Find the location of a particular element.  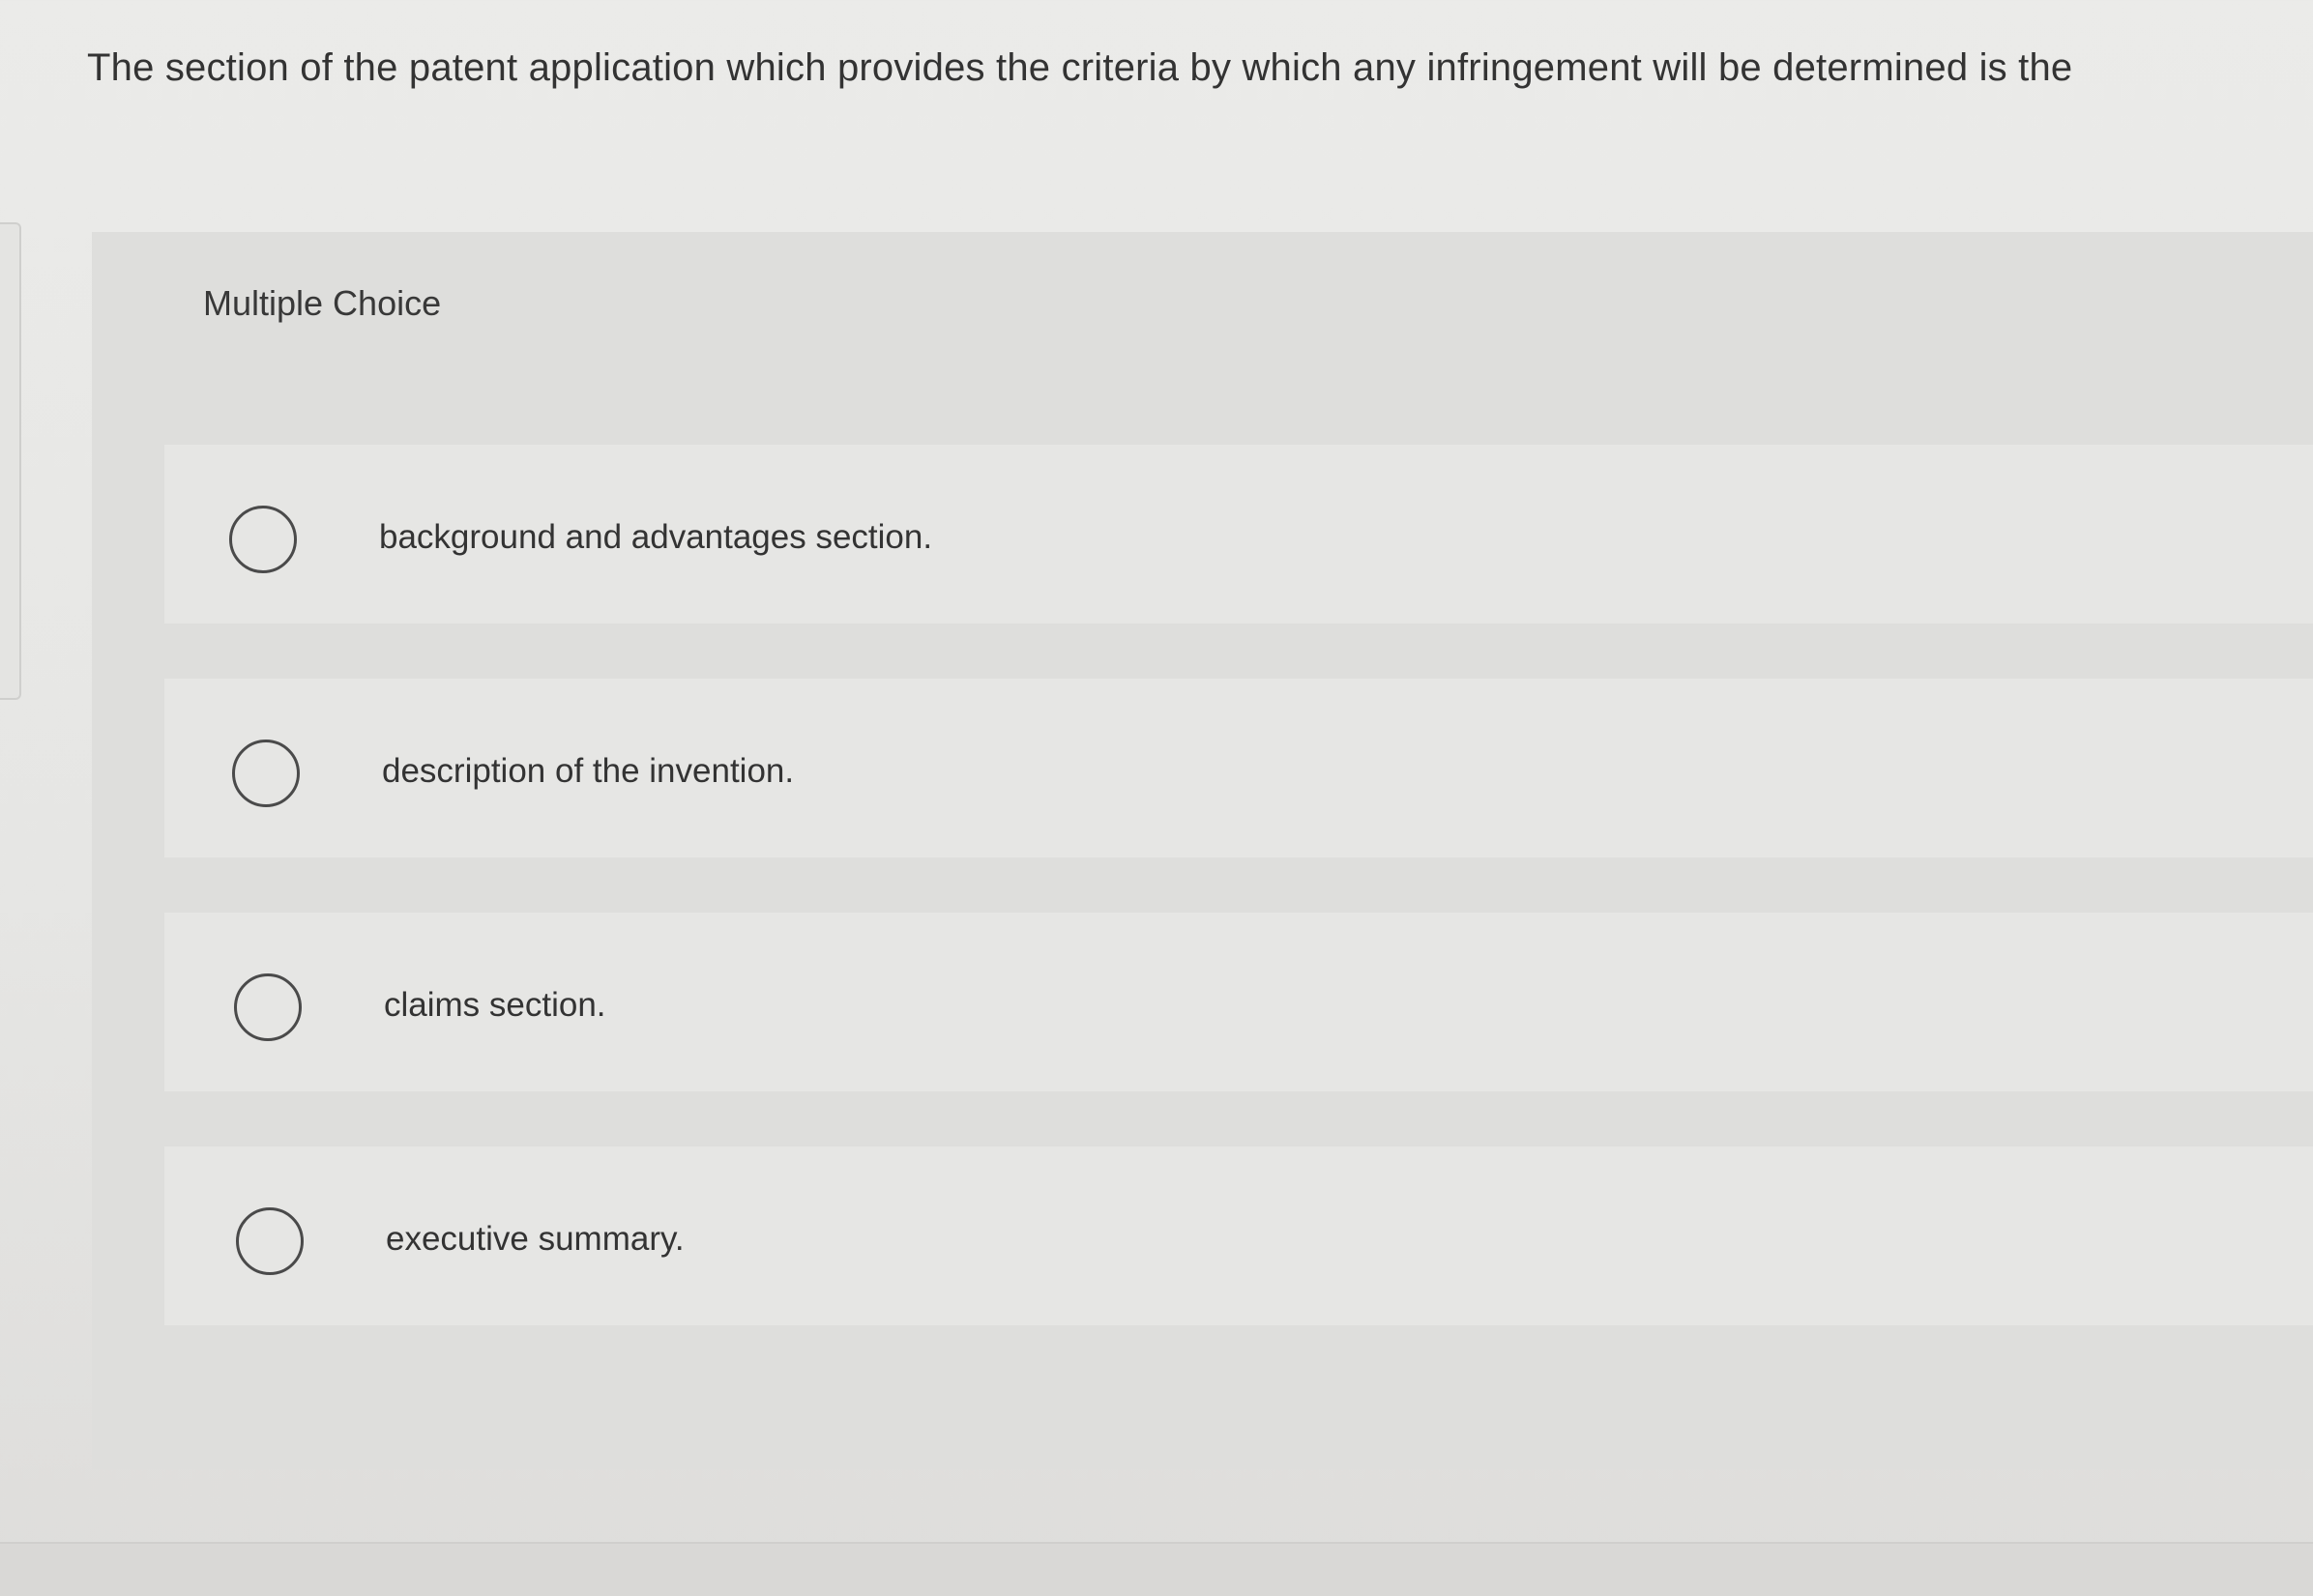

answer-option-label: description of the invention. is located at coordinates (589, 771).